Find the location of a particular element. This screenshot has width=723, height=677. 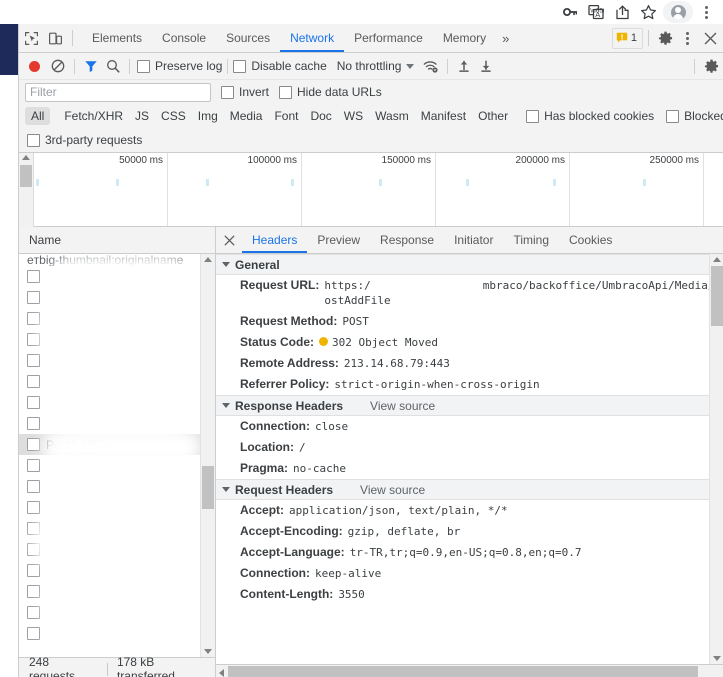

tab-memory: Memory is located at coordinates (464, 38).